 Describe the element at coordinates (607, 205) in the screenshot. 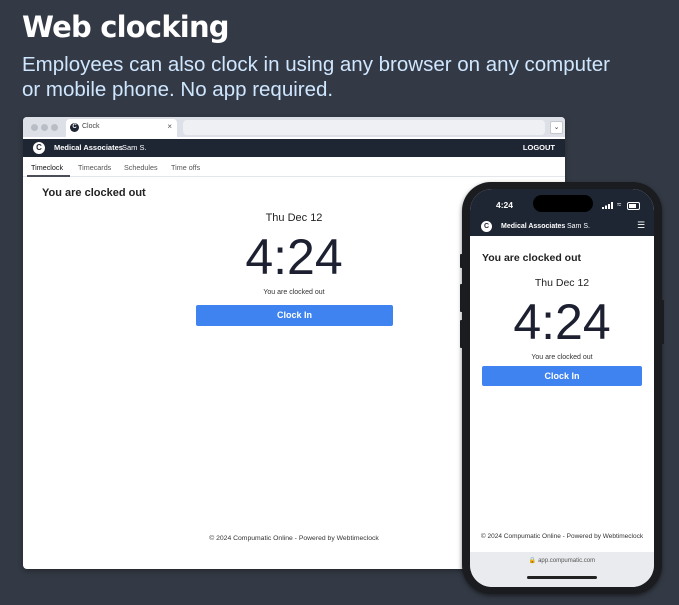

I see `signal-icon` at that location.